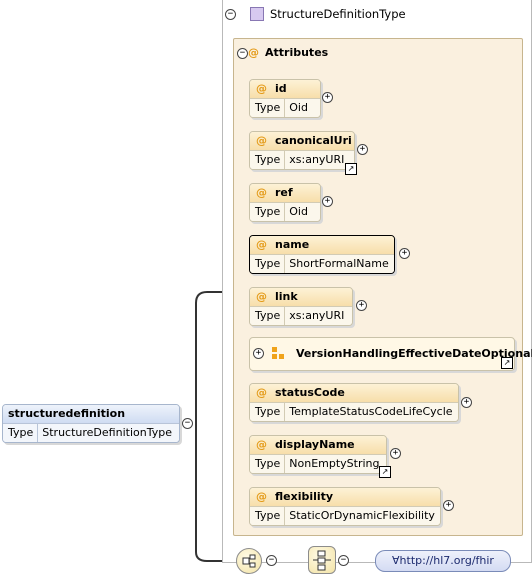  What do you see at coordinates (284, 192) in the screenshot?
I see `attribute-name: ref` at bounding box center [284, 192].